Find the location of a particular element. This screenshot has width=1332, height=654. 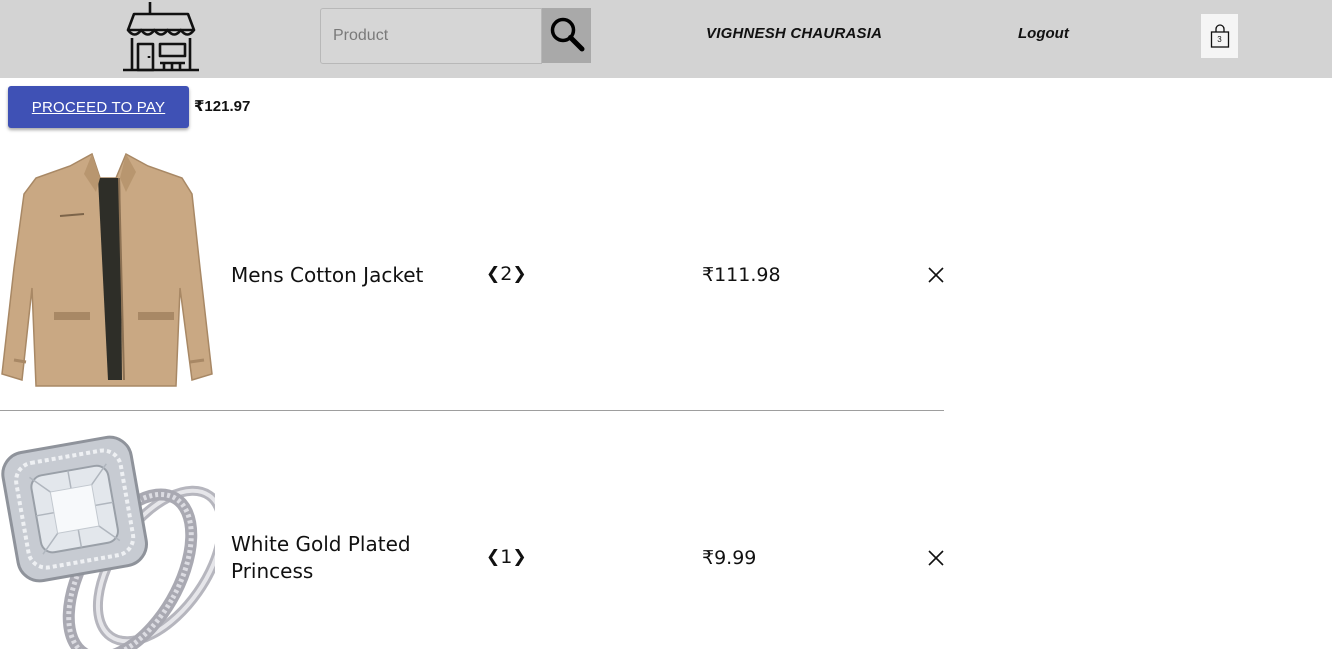

quantity-stepper: ❮ 1 ❯ is located at coordinates (506, 557).